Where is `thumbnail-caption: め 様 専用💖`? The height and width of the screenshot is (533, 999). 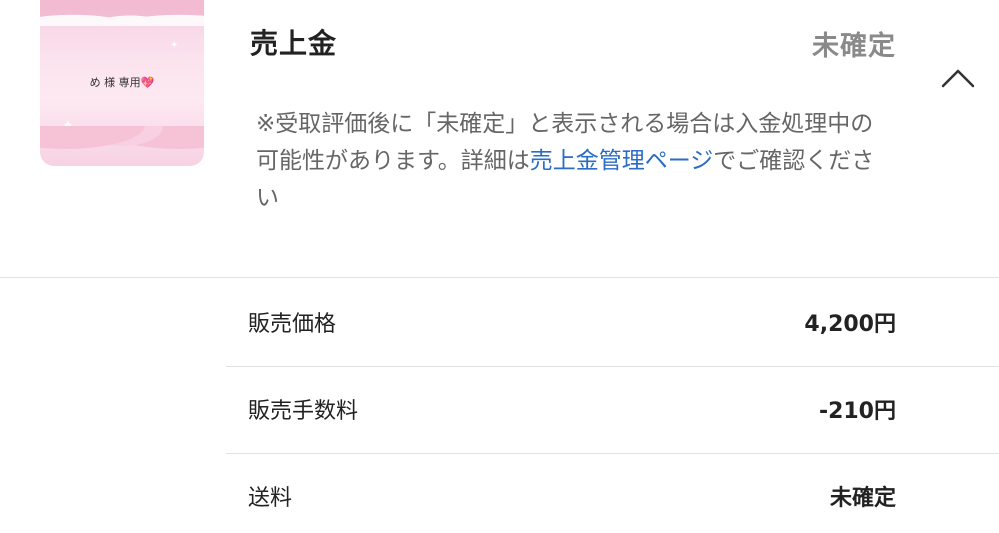
thumbnail-caption: め 様 専用💖 is located at coordinates (122, 82).